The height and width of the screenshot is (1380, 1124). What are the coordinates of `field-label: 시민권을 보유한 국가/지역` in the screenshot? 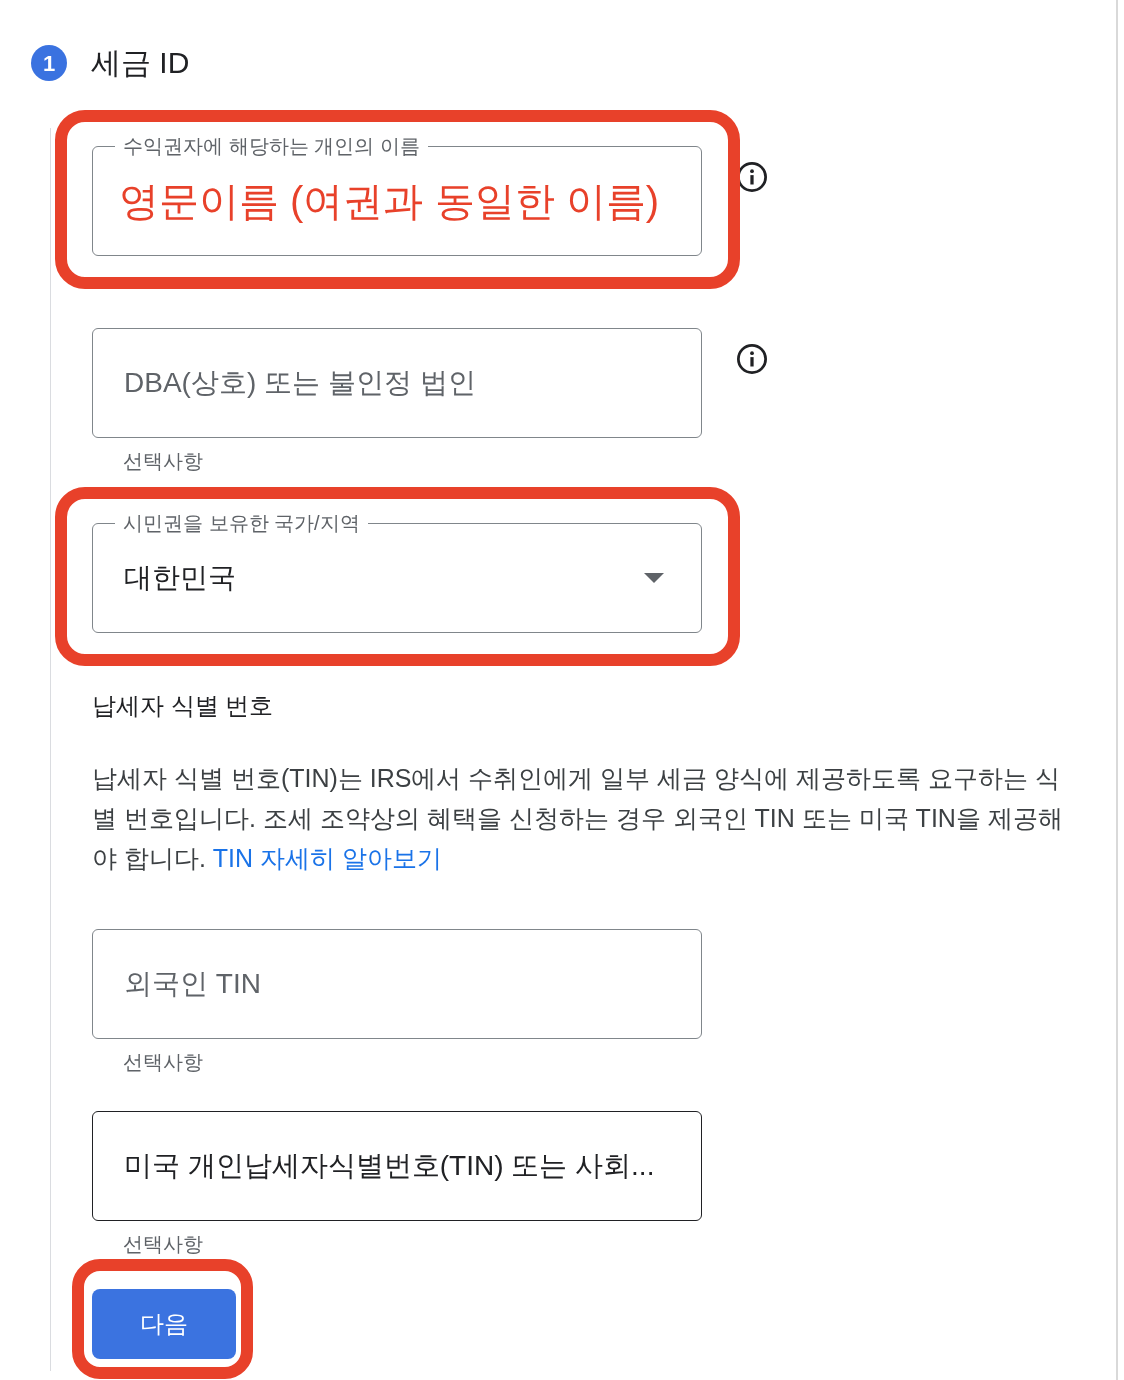 It's located at (241, 523).